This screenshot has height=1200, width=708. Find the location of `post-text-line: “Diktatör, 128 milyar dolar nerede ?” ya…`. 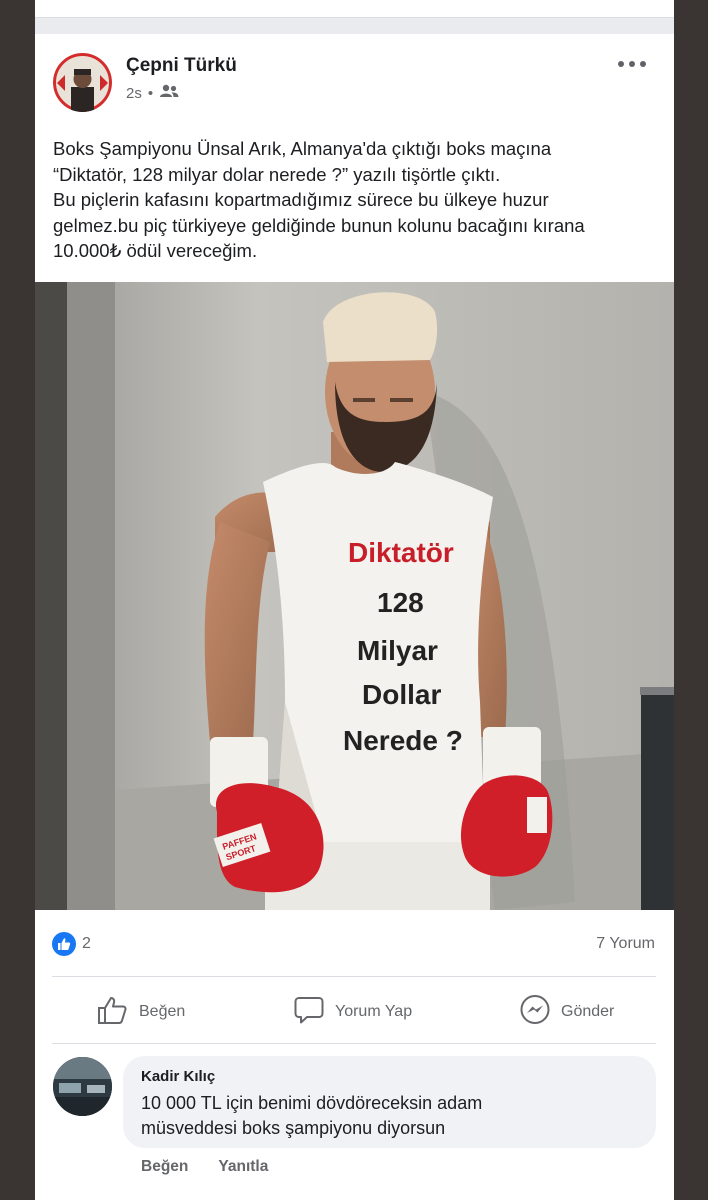

post-text-line: “Diktatör, 128 milyar dolar nerede ?” ya… is located at coordinates (277, 174).